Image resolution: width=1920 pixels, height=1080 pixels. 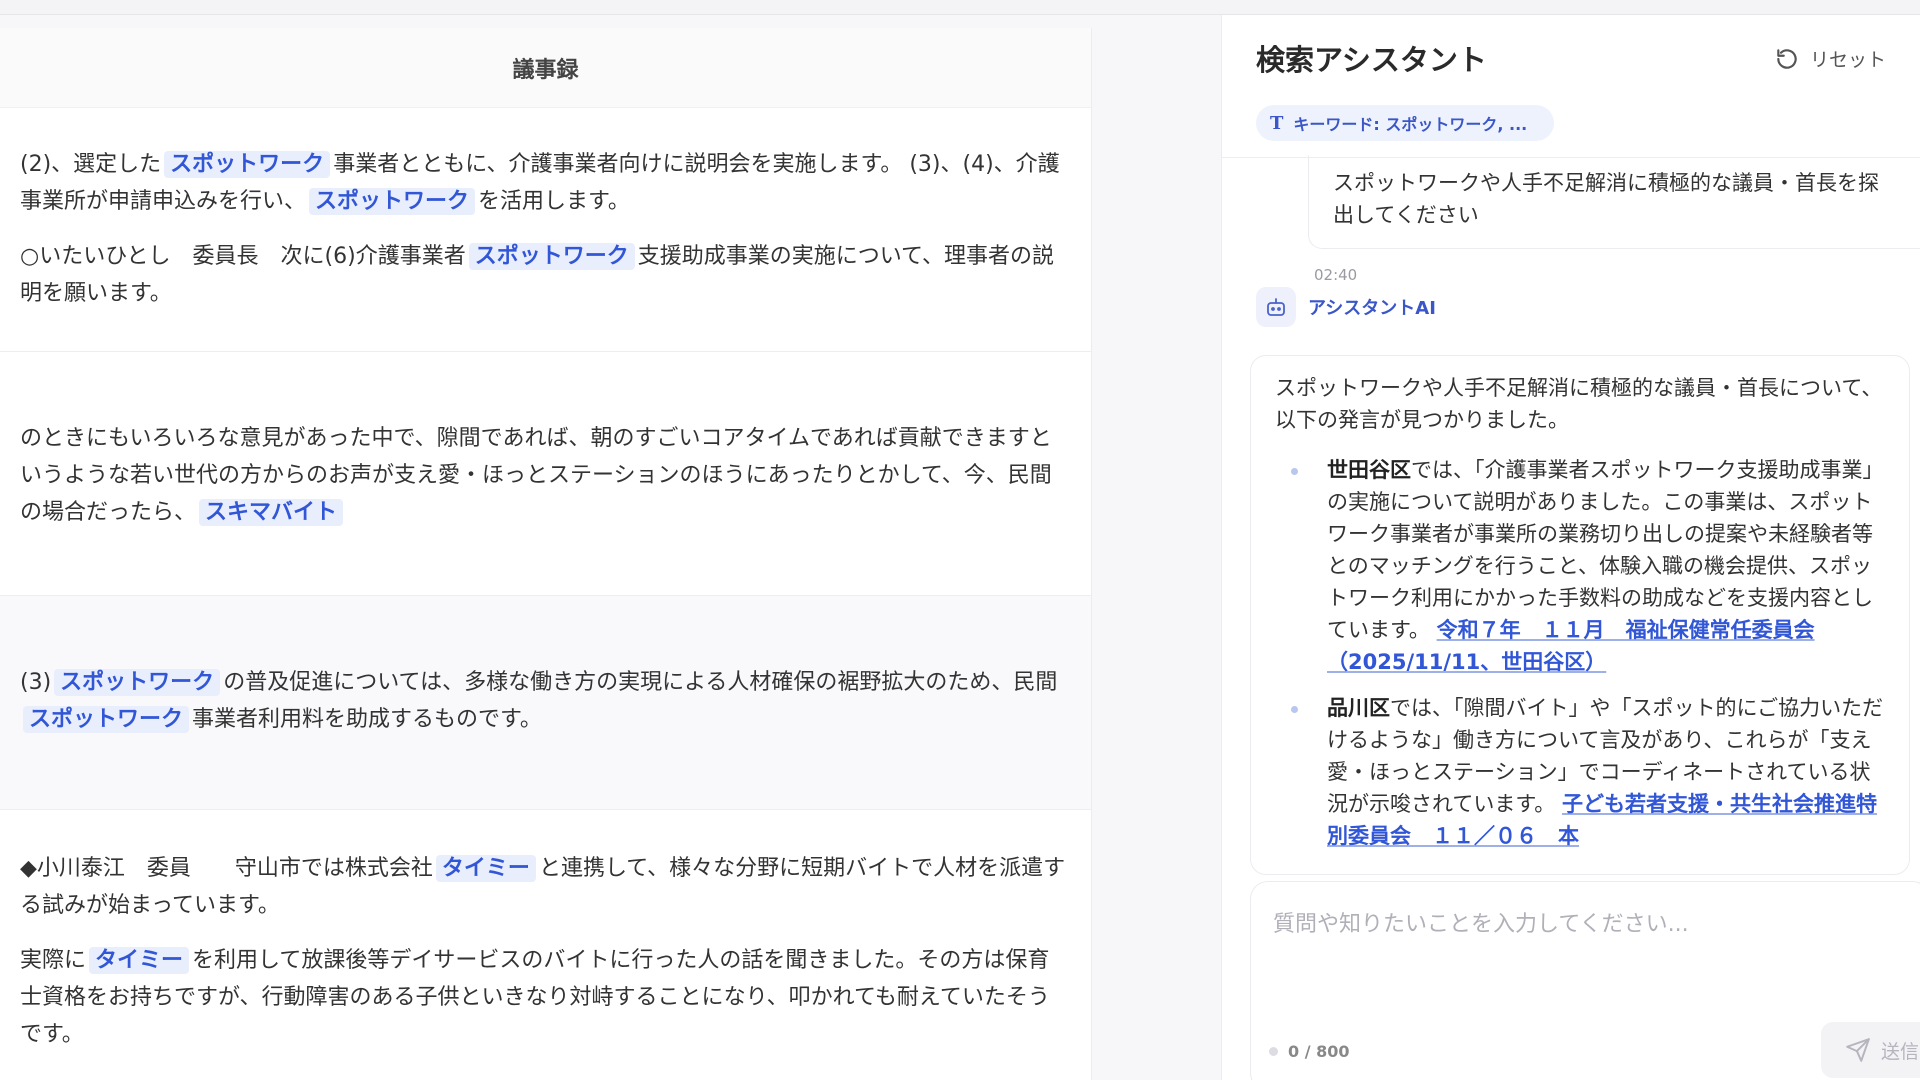 What do you see at coordinates (1319, 1051) in the screenshot?
I see `char-counter-text: 0 / 800` at bounding box center [1319, 1051].